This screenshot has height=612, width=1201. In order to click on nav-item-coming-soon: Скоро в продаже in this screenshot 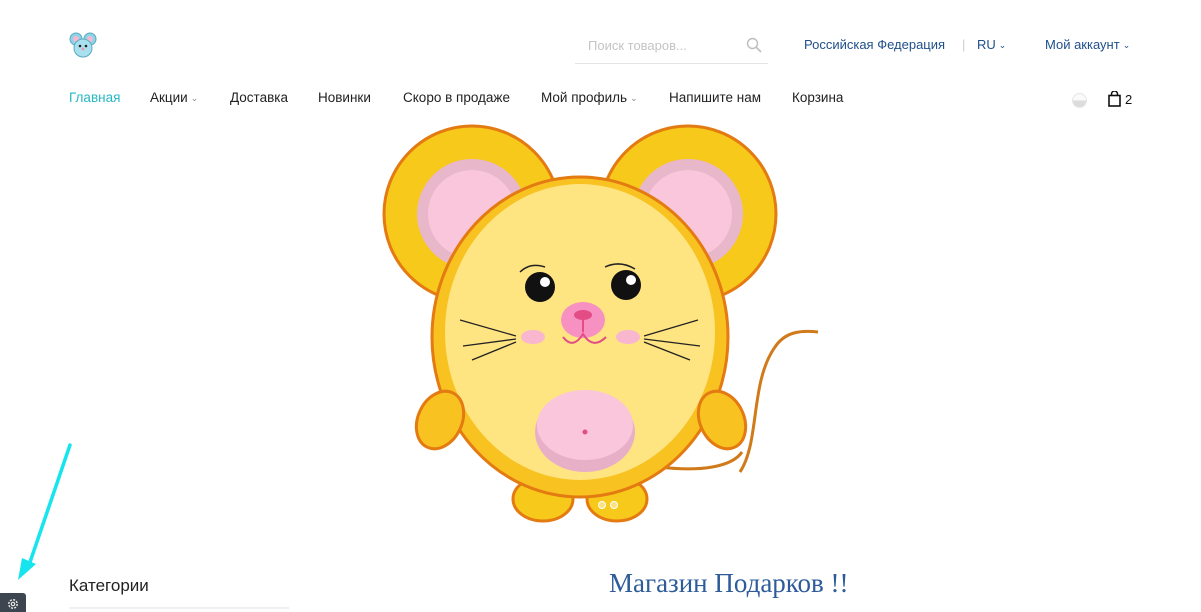, I will do `click(456, 97)`.